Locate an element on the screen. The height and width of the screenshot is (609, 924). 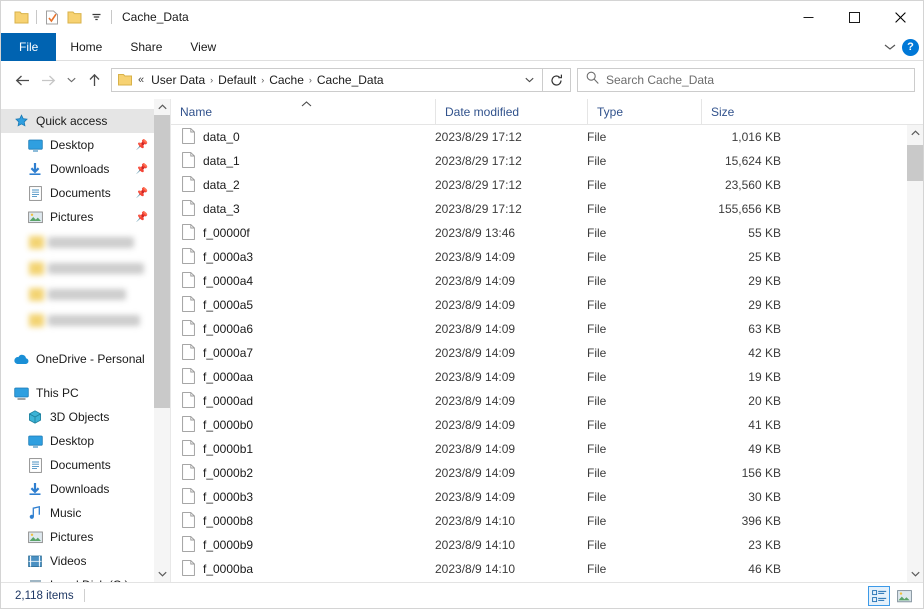
cell-size: 42 KB is located at coordinates (764, 353).